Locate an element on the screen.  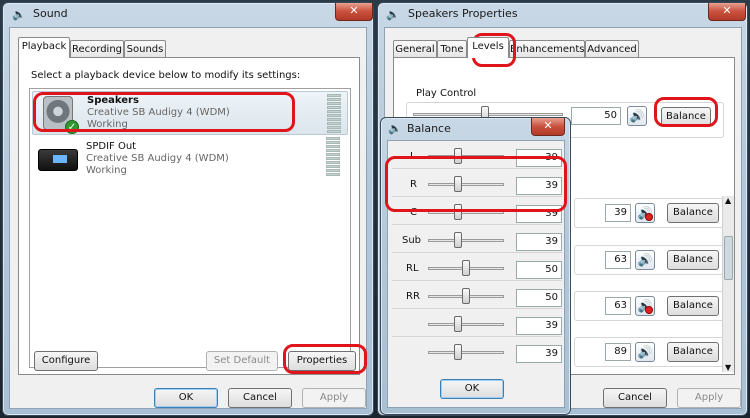
tab-playback: Playback is located at coordinates (44, 47).